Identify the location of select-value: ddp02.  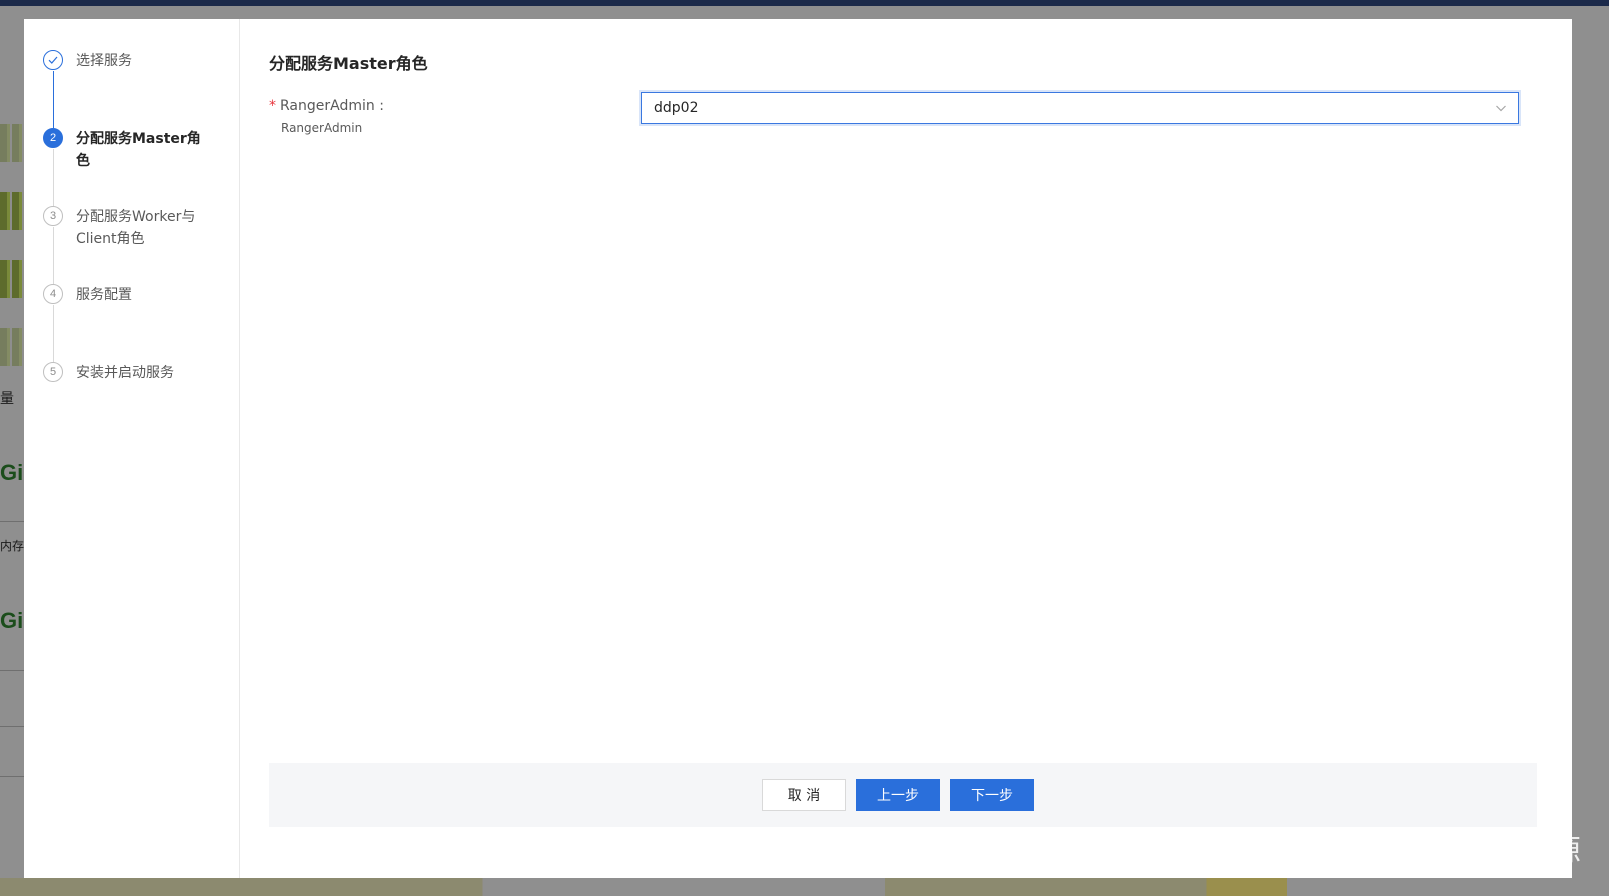
(676, 108).